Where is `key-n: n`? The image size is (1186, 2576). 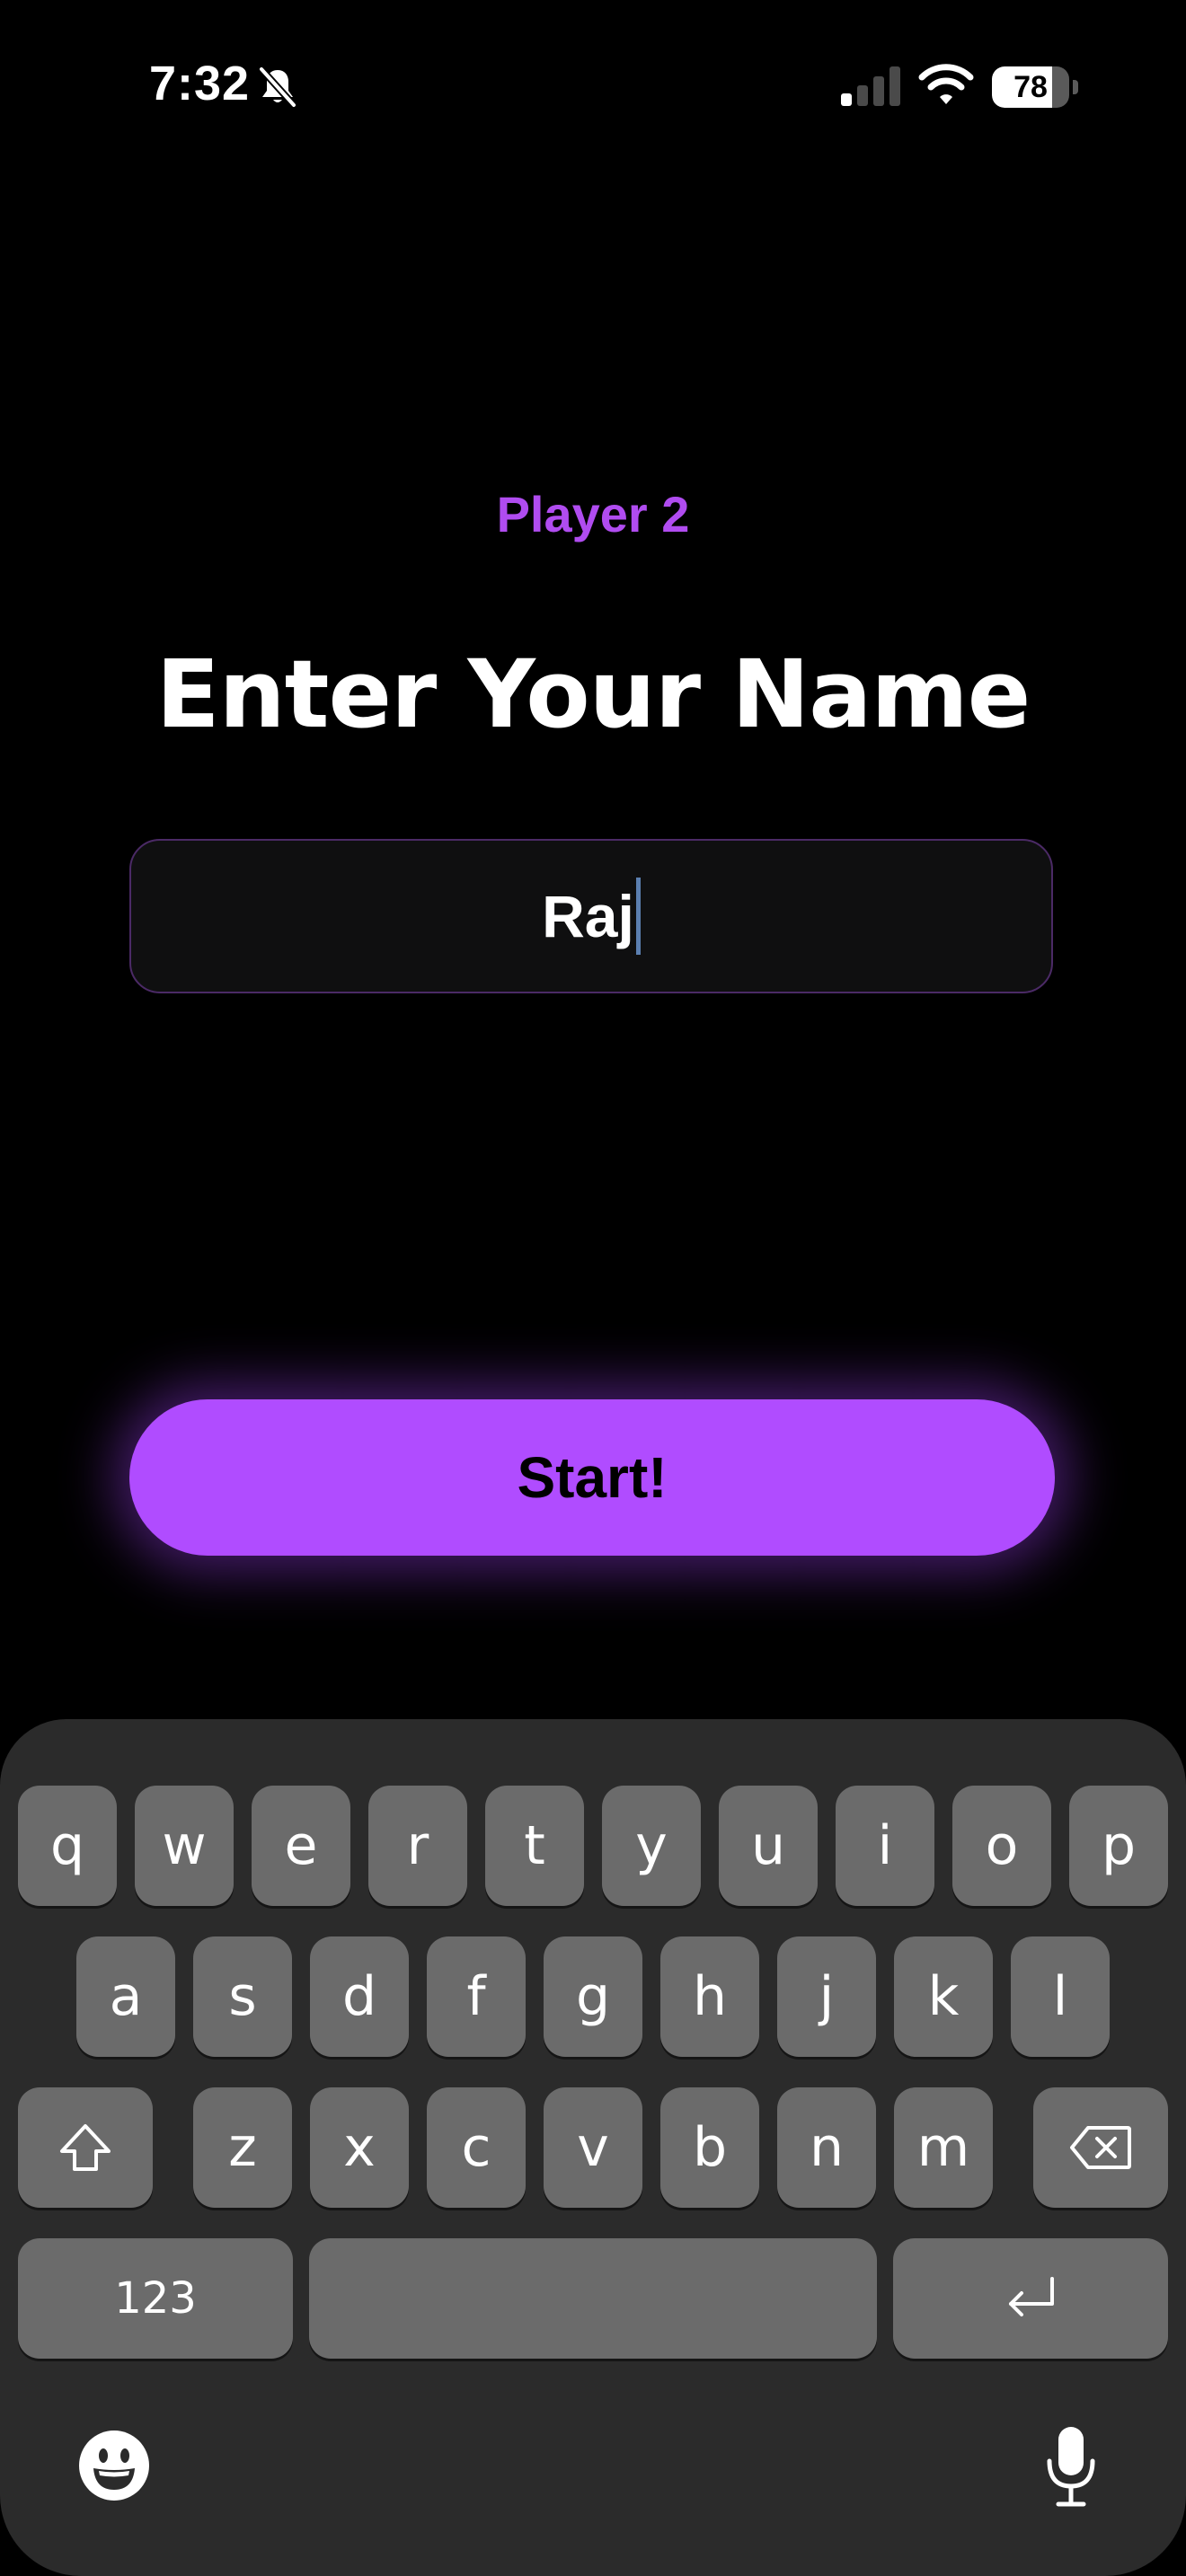 key-n: n is located at coordinates (826, 2147).